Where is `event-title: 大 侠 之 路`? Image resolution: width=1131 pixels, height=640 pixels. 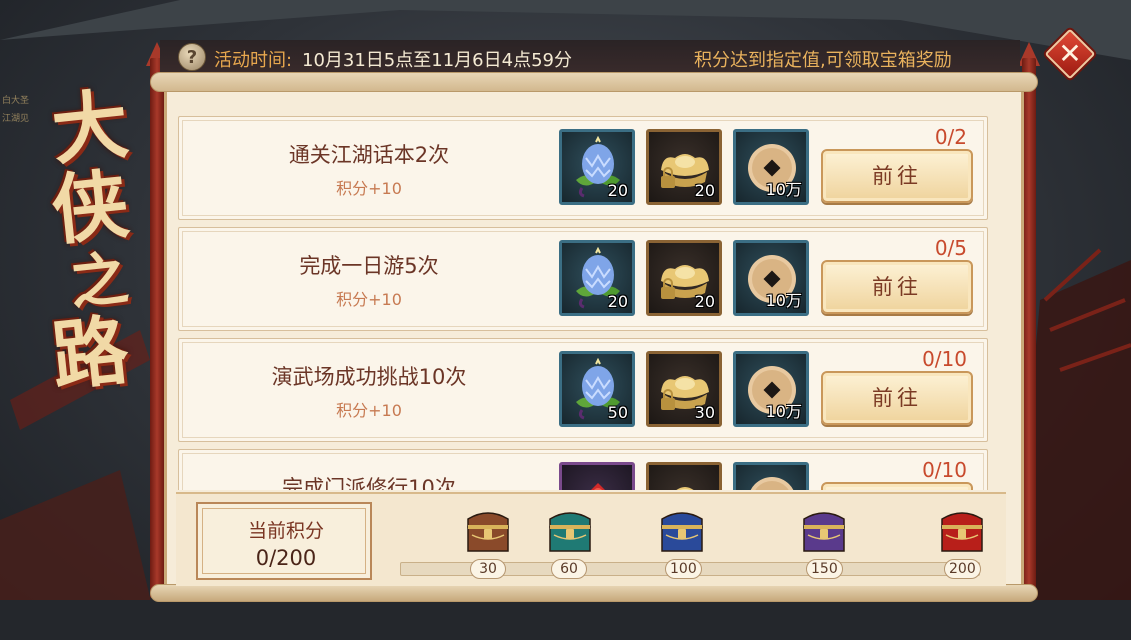 event-title: 大 侠 之 路 is located at coordinates (105, 240).